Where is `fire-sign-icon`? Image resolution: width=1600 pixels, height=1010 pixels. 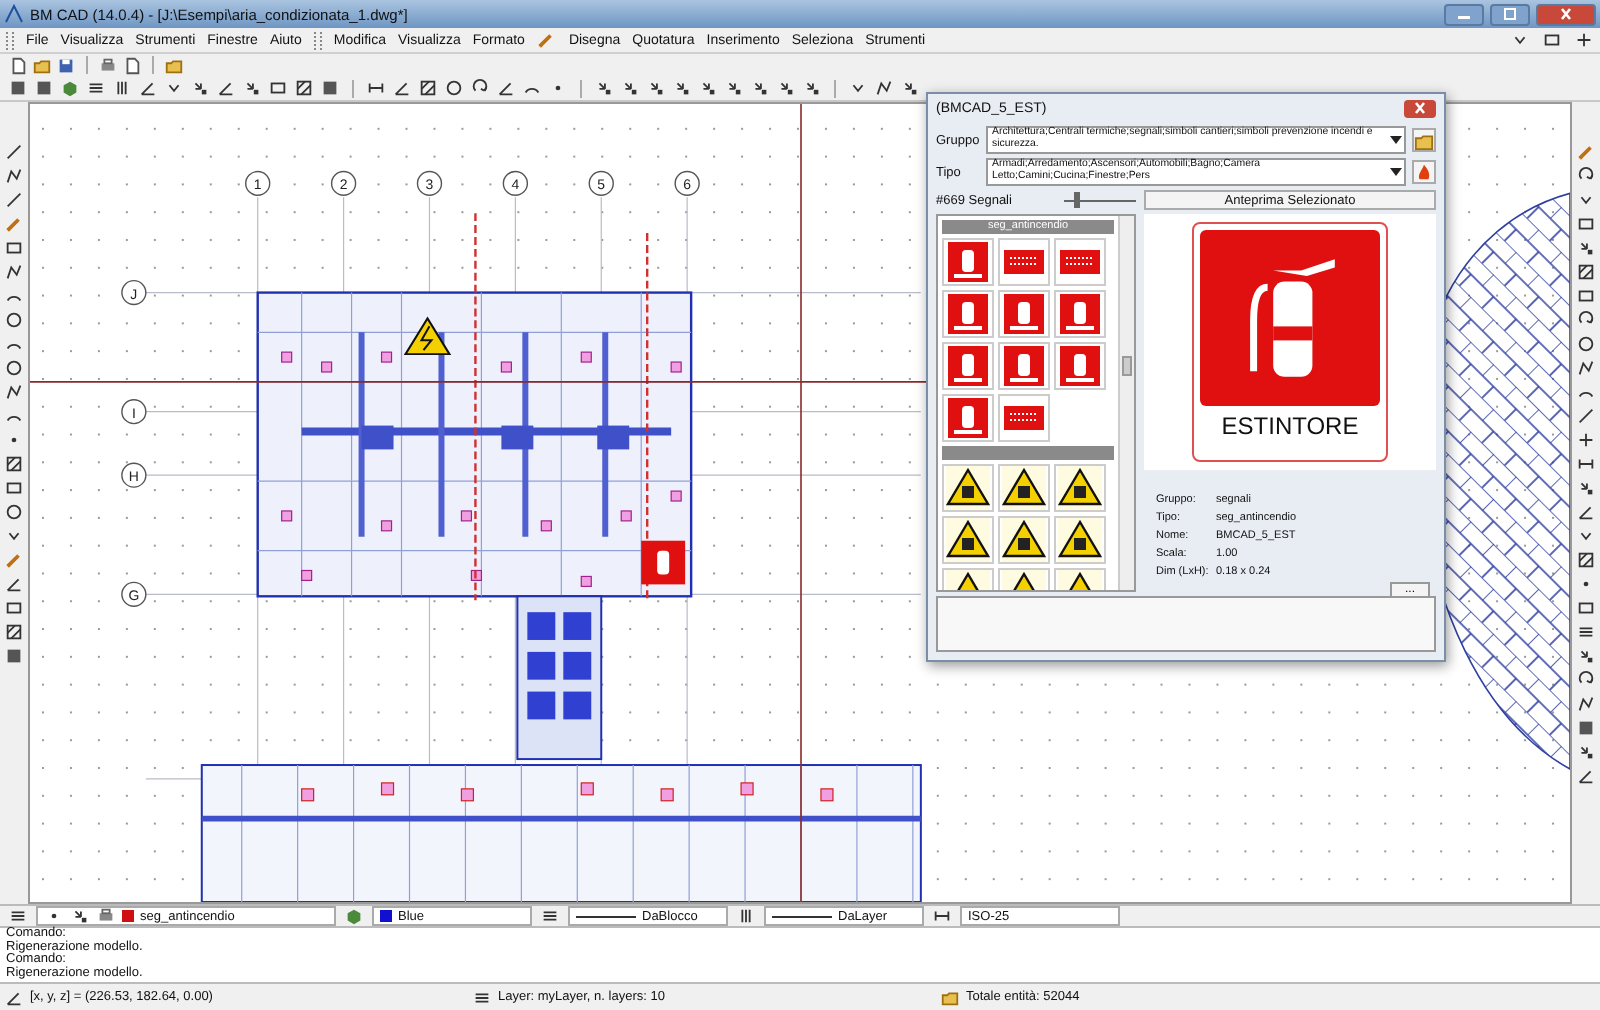 fire-sign-icon is located at coordinates (968, 418).